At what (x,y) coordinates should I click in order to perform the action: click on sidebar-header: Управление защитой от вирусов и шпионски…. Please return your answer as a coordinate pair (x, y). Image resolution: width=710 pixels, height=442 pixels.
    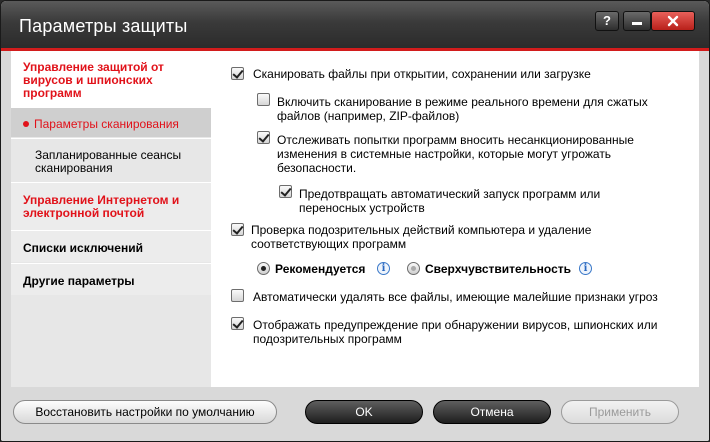
    Looking at the image, I should click on (111, 79).